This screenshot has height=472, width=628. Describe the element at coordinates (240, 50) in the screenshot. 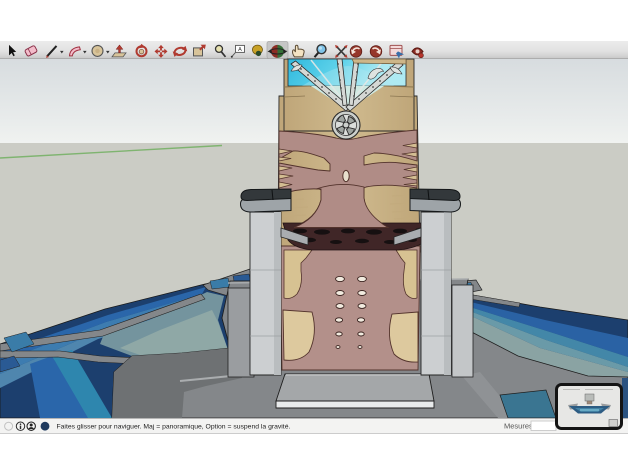

I see `svg-text: A` at that location.